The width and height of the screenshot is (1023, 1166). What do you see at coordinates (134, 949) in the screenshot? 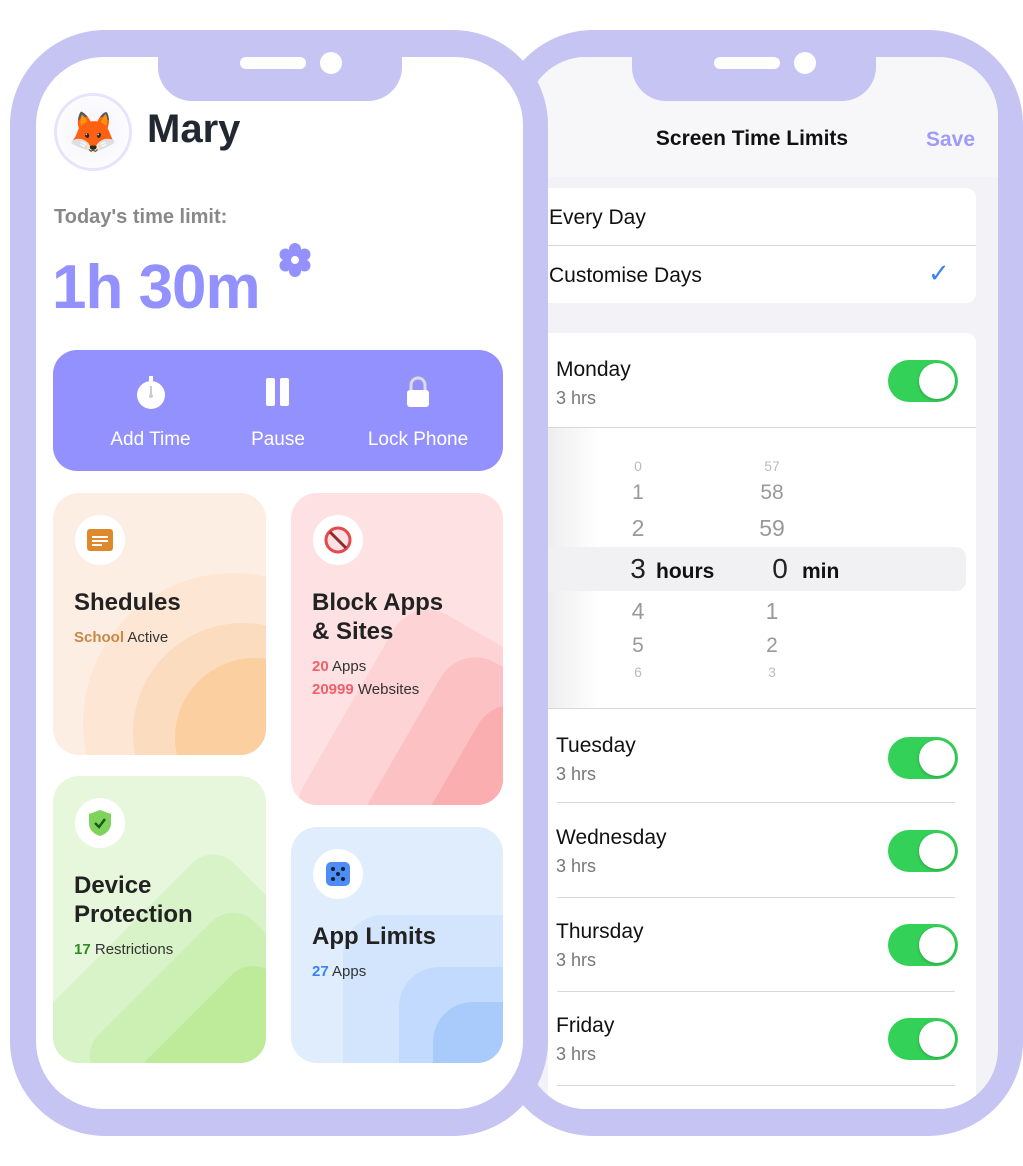
I see `restrictions-label: Restrictions` at bounding box center [134, 949].